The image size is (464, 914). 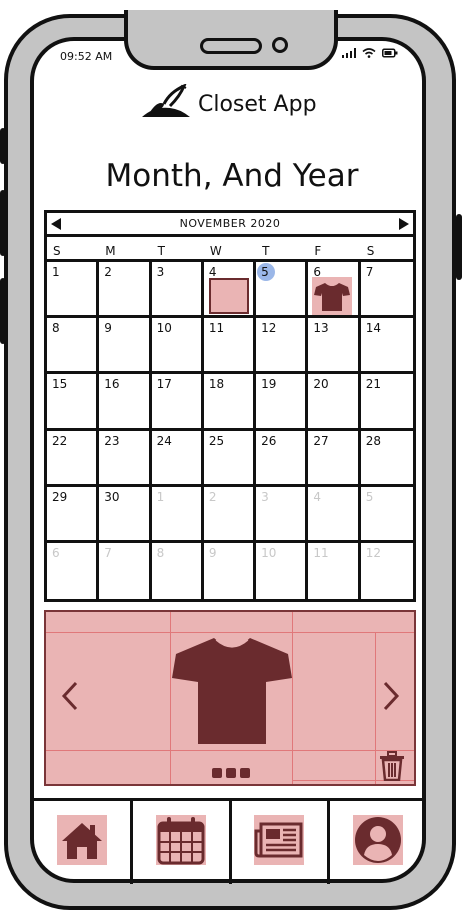 What do you see at coordinates (386, 515) in the screenshot?
I see `calendar-day-next-month: 5` at bounding box center [386, 515].